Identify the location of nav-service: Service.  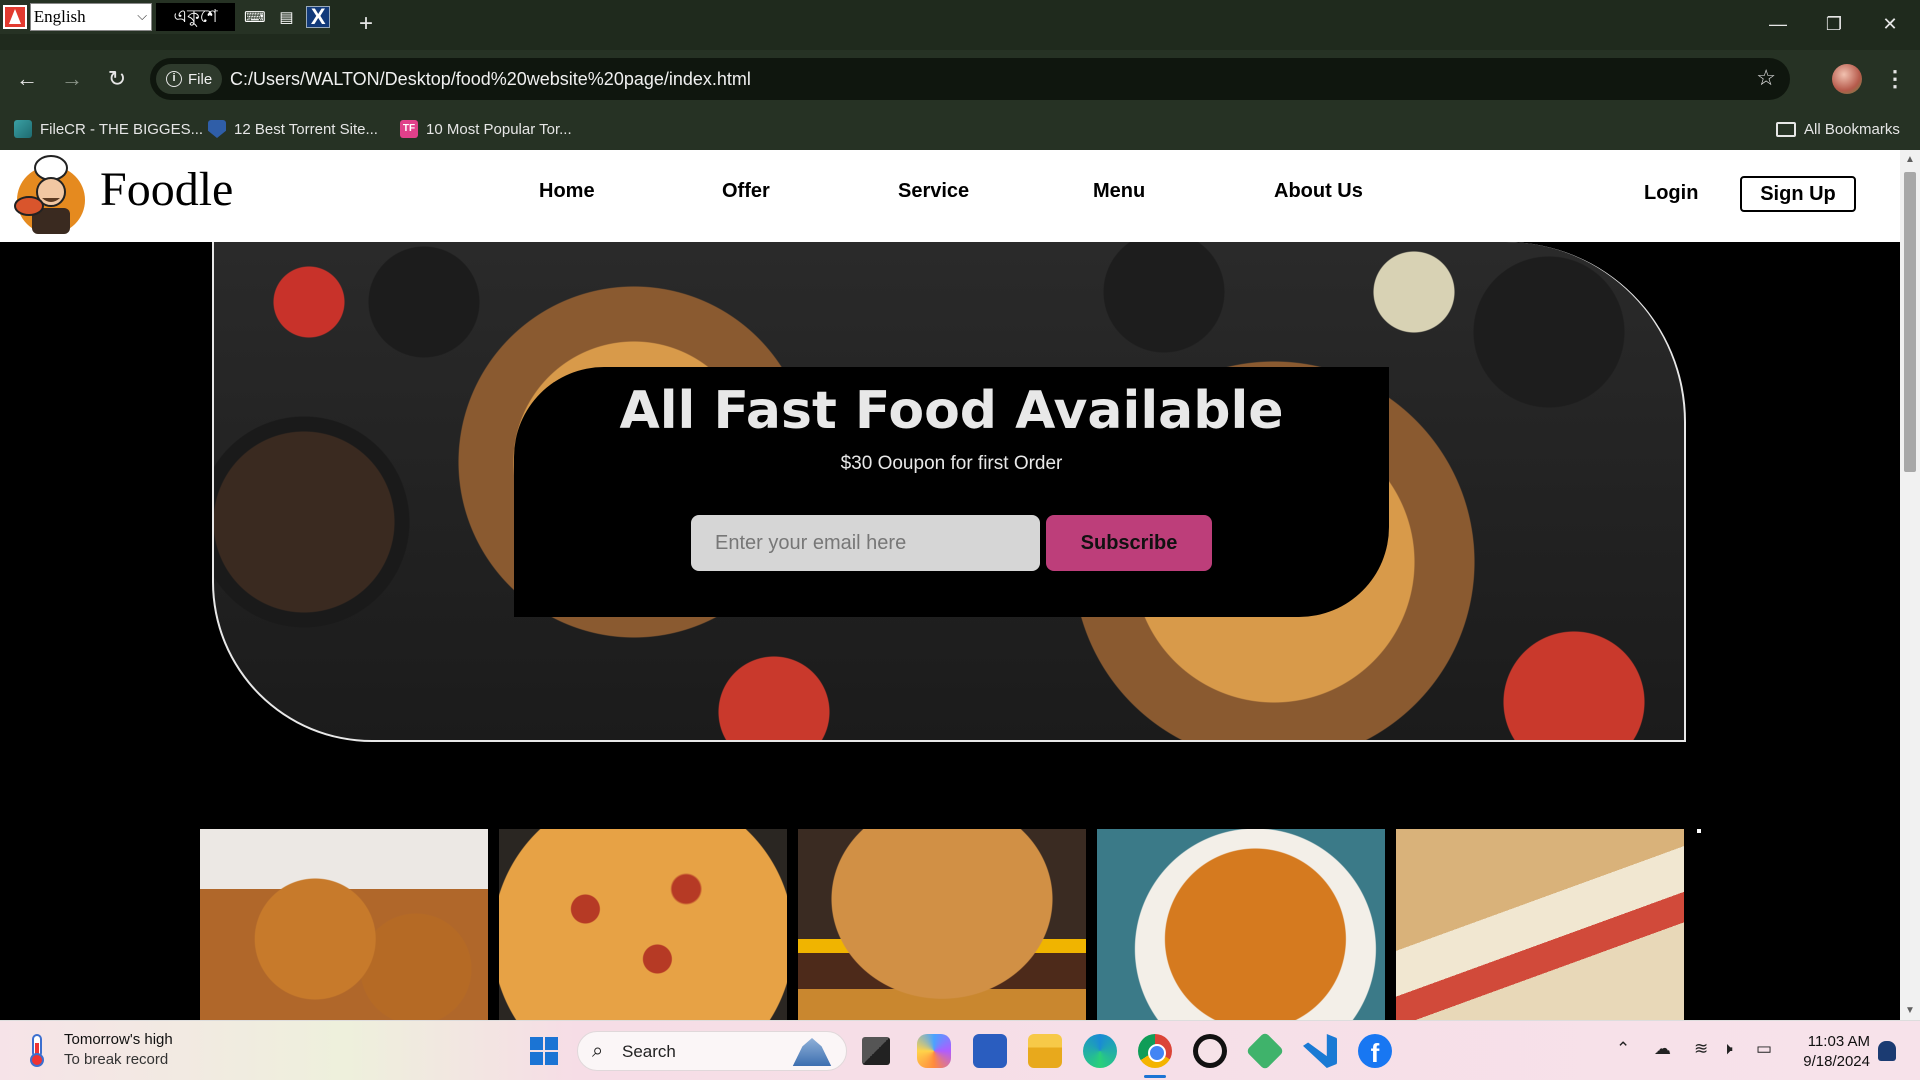
(933, 191).